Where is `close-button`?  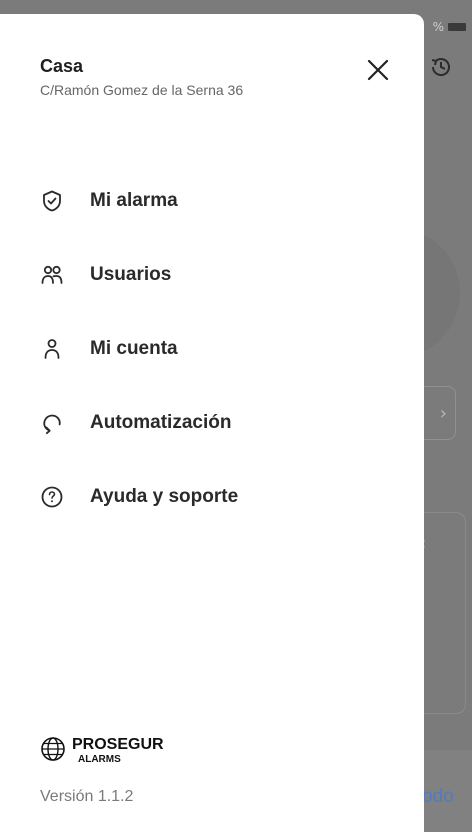 close-button is located at coordinates (378, 70).